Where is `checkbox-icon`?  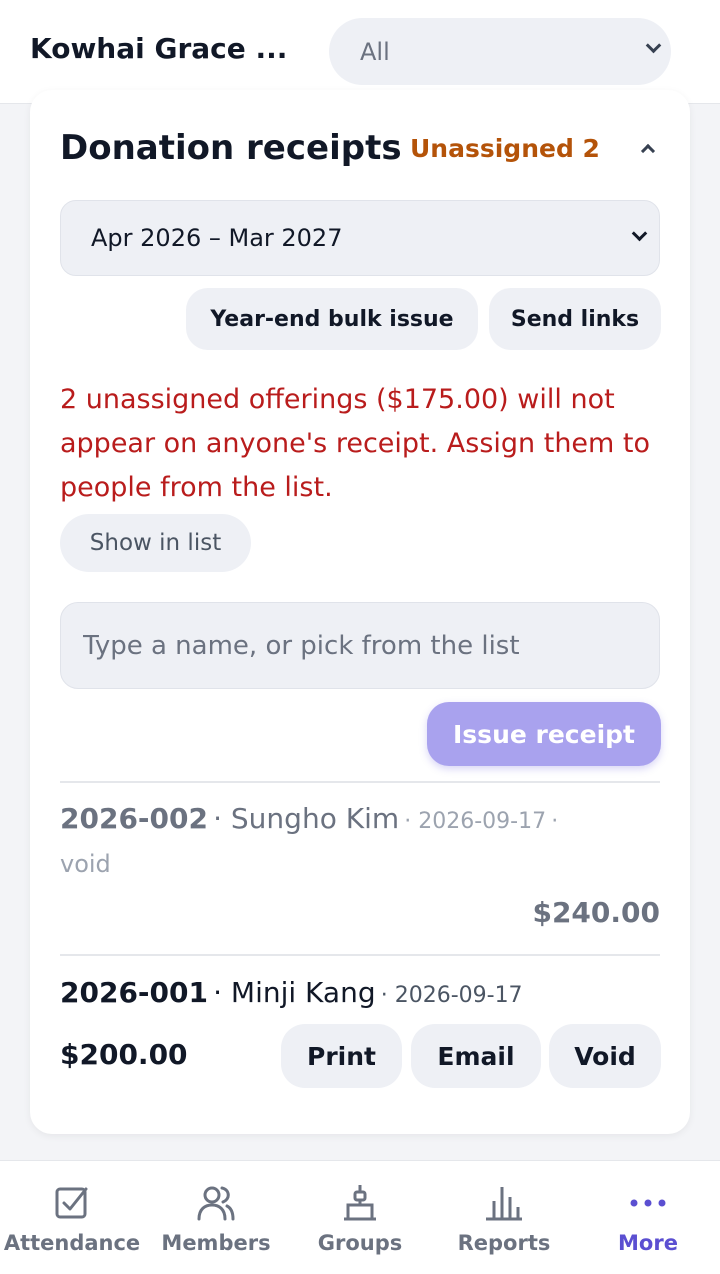 checkbox-icon is located at coordinates (71, 1203).